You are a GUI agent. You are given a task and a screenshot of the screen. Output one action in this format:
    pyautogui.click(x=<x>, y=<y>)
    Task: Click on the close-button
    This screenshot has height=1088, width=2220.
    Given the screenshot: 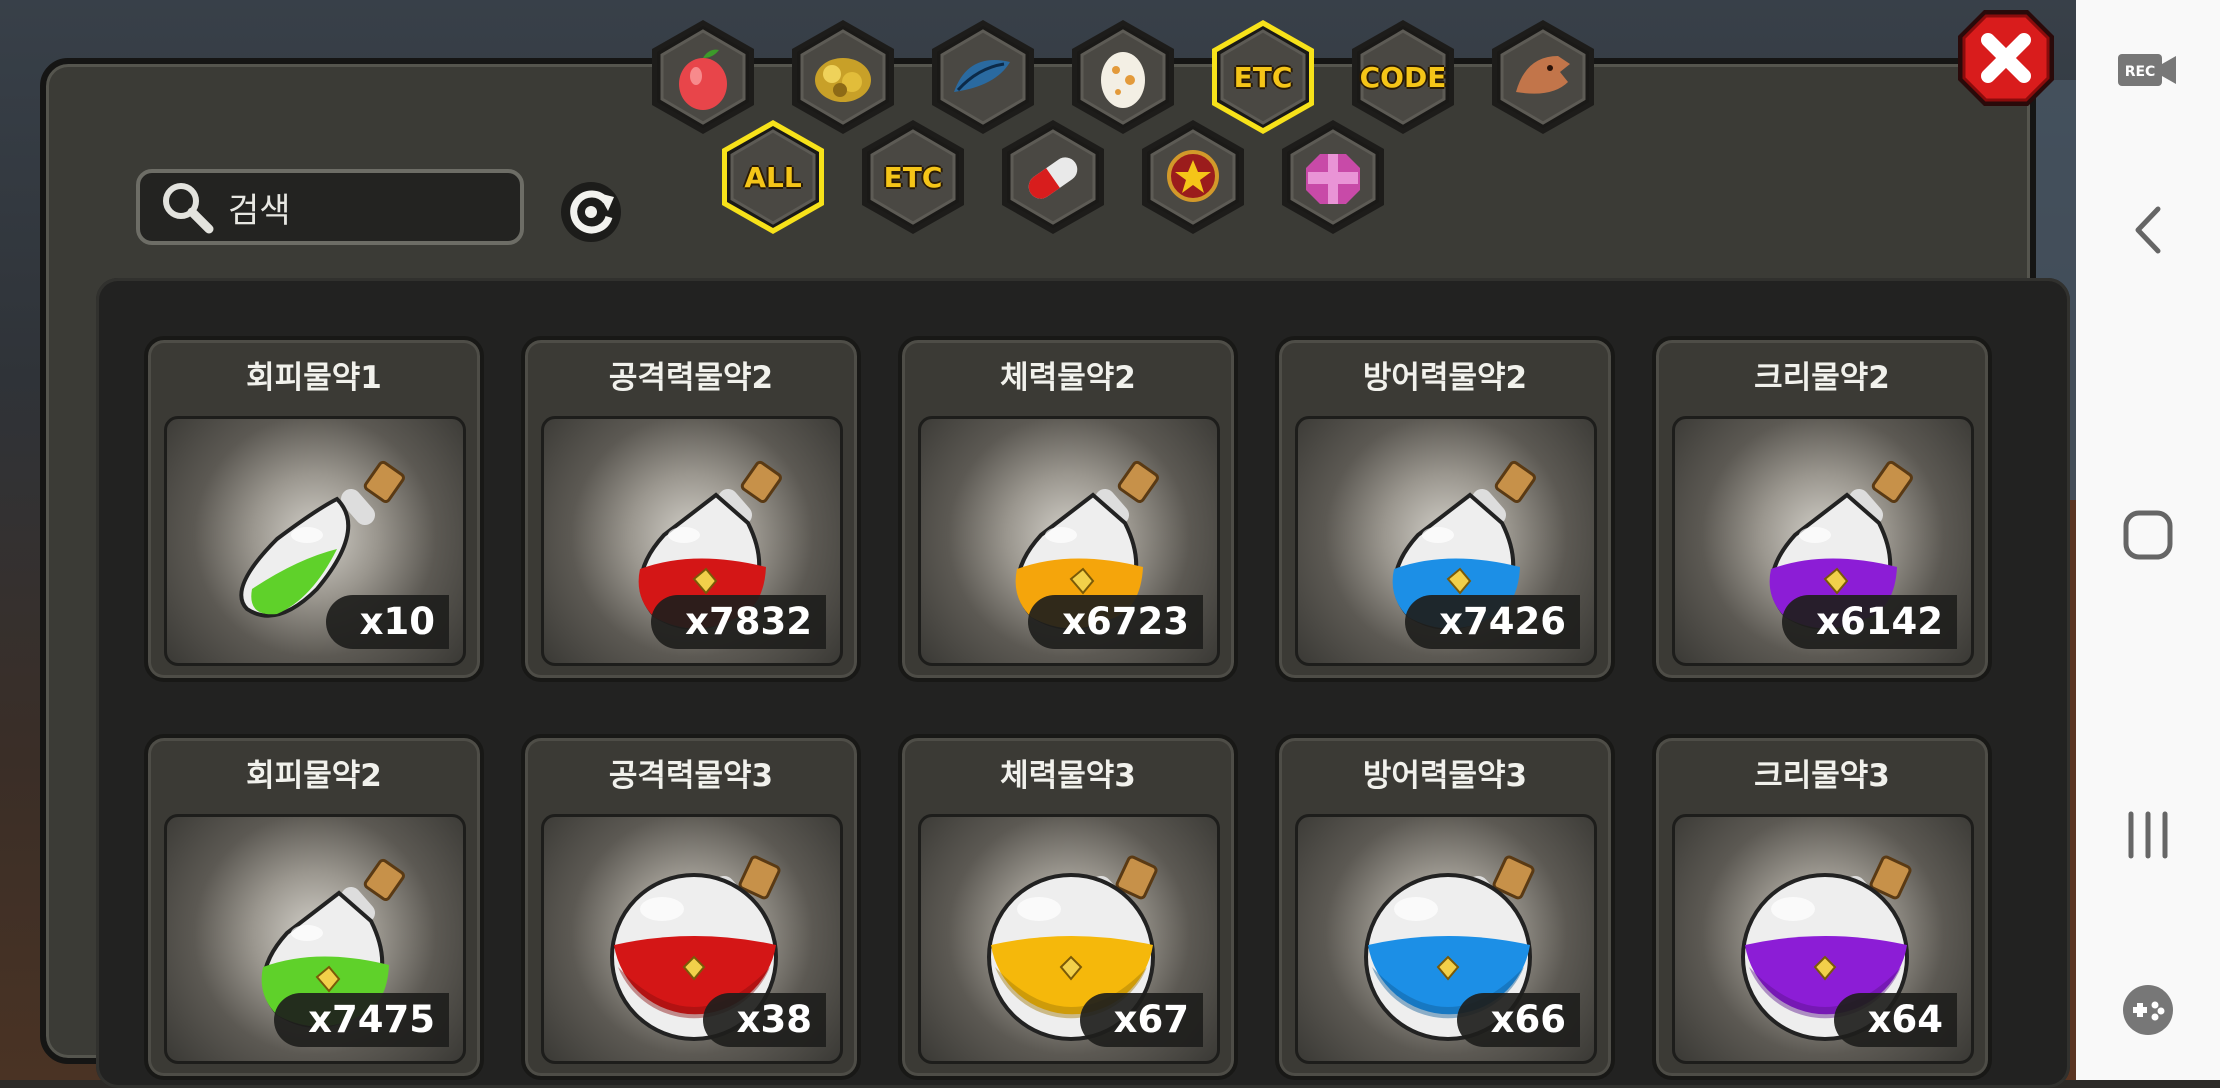 What is the action you would take?
    pyautogui.click(x=2006, y=58)
    